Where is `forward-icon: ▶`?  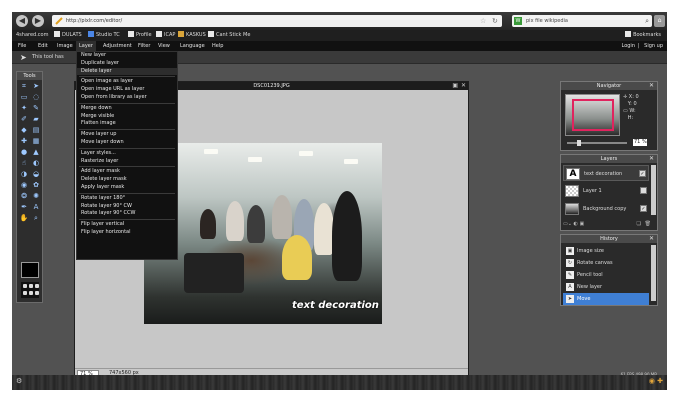 forward-icon: ▶ is located at coordinates (38, 21).